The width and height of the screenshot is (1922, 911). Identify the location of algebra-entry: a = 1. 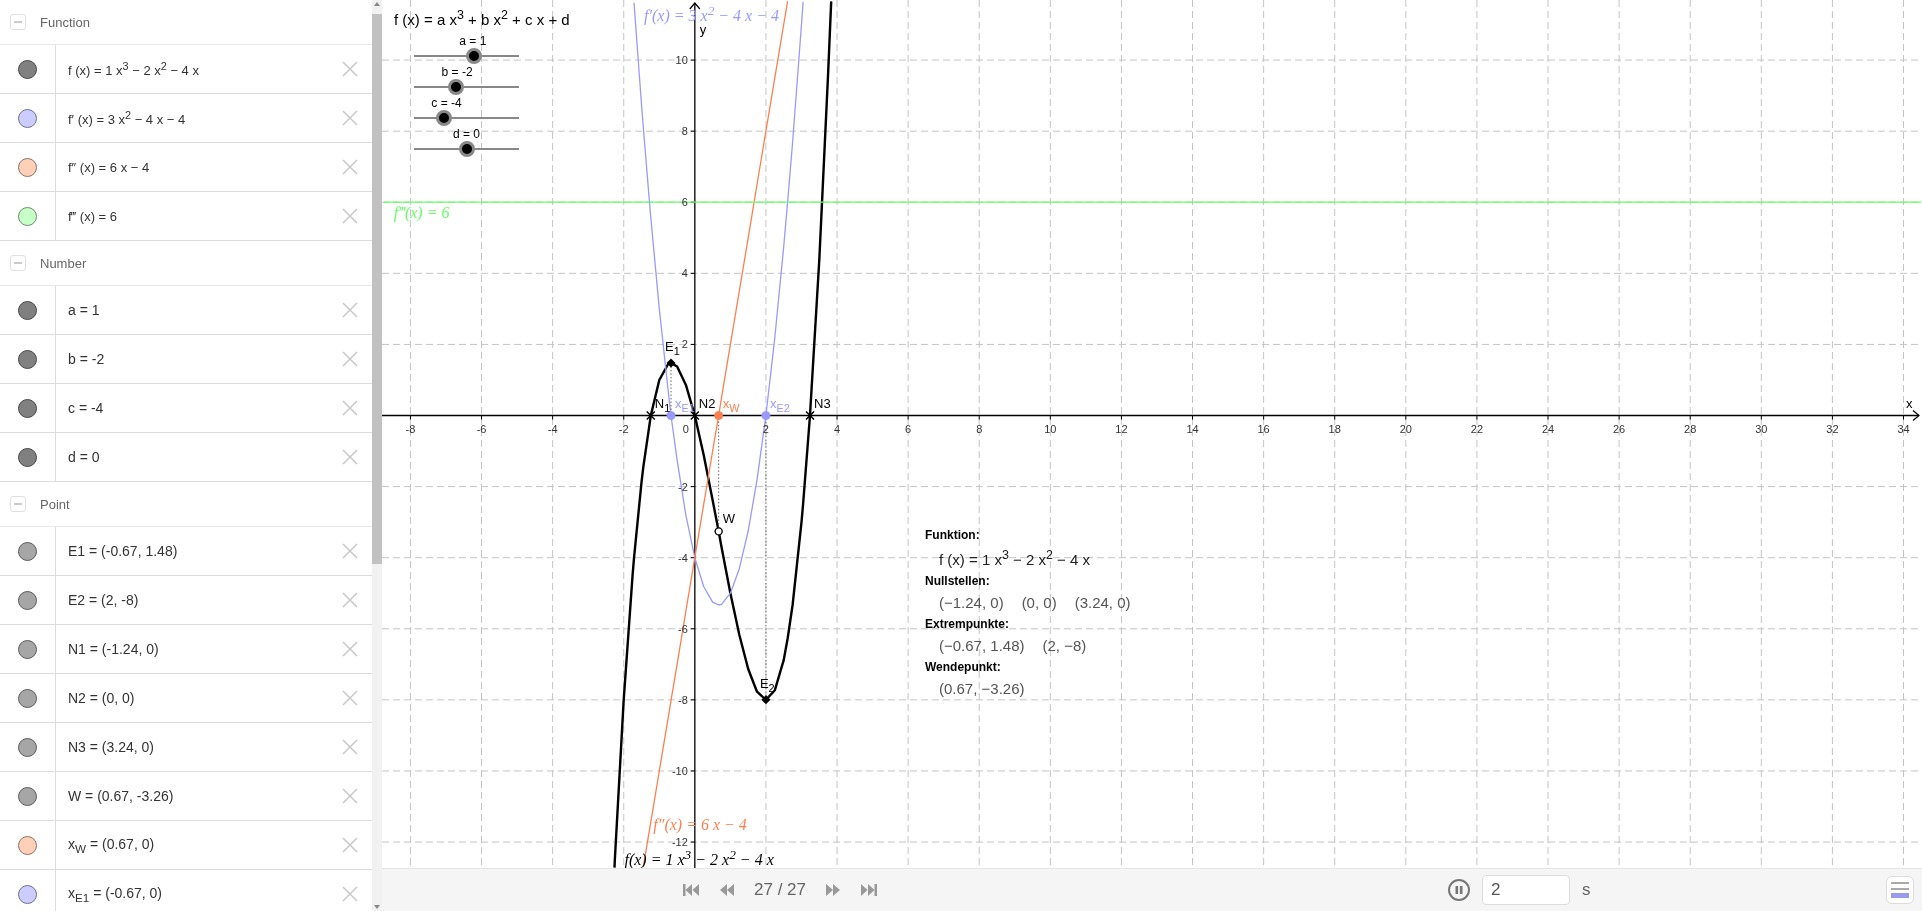
(205, 310).